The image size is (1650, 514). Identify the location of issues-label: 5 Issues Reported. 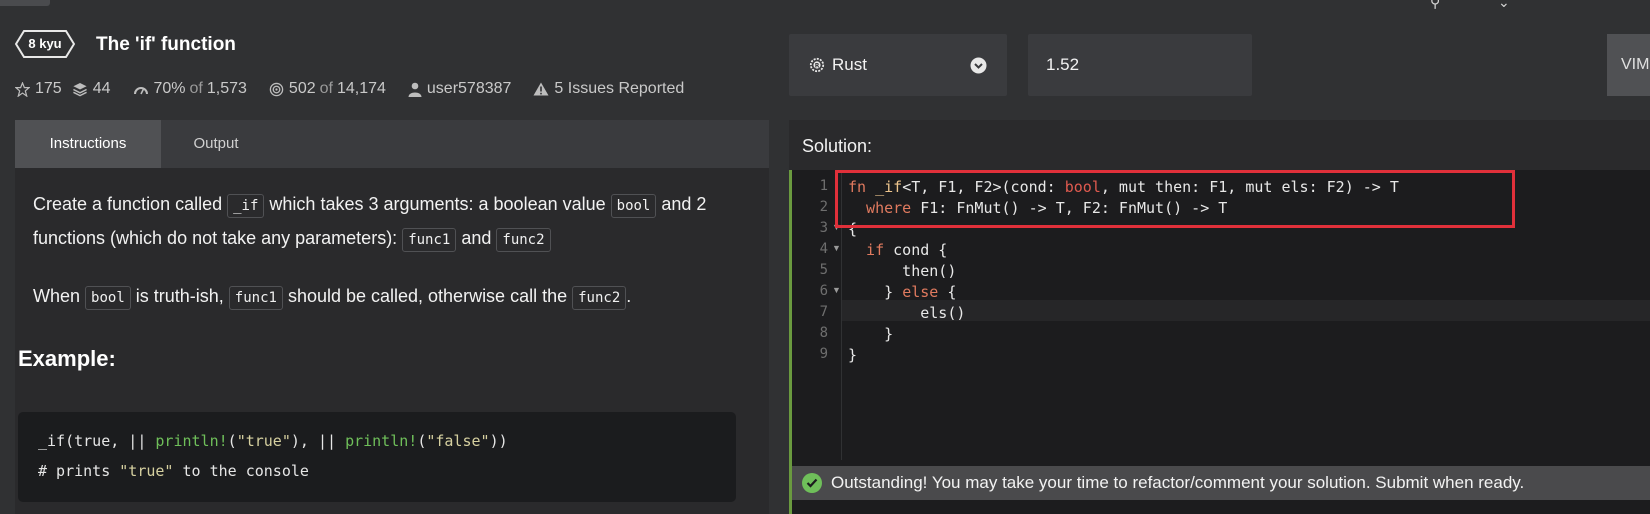
(619, 88).